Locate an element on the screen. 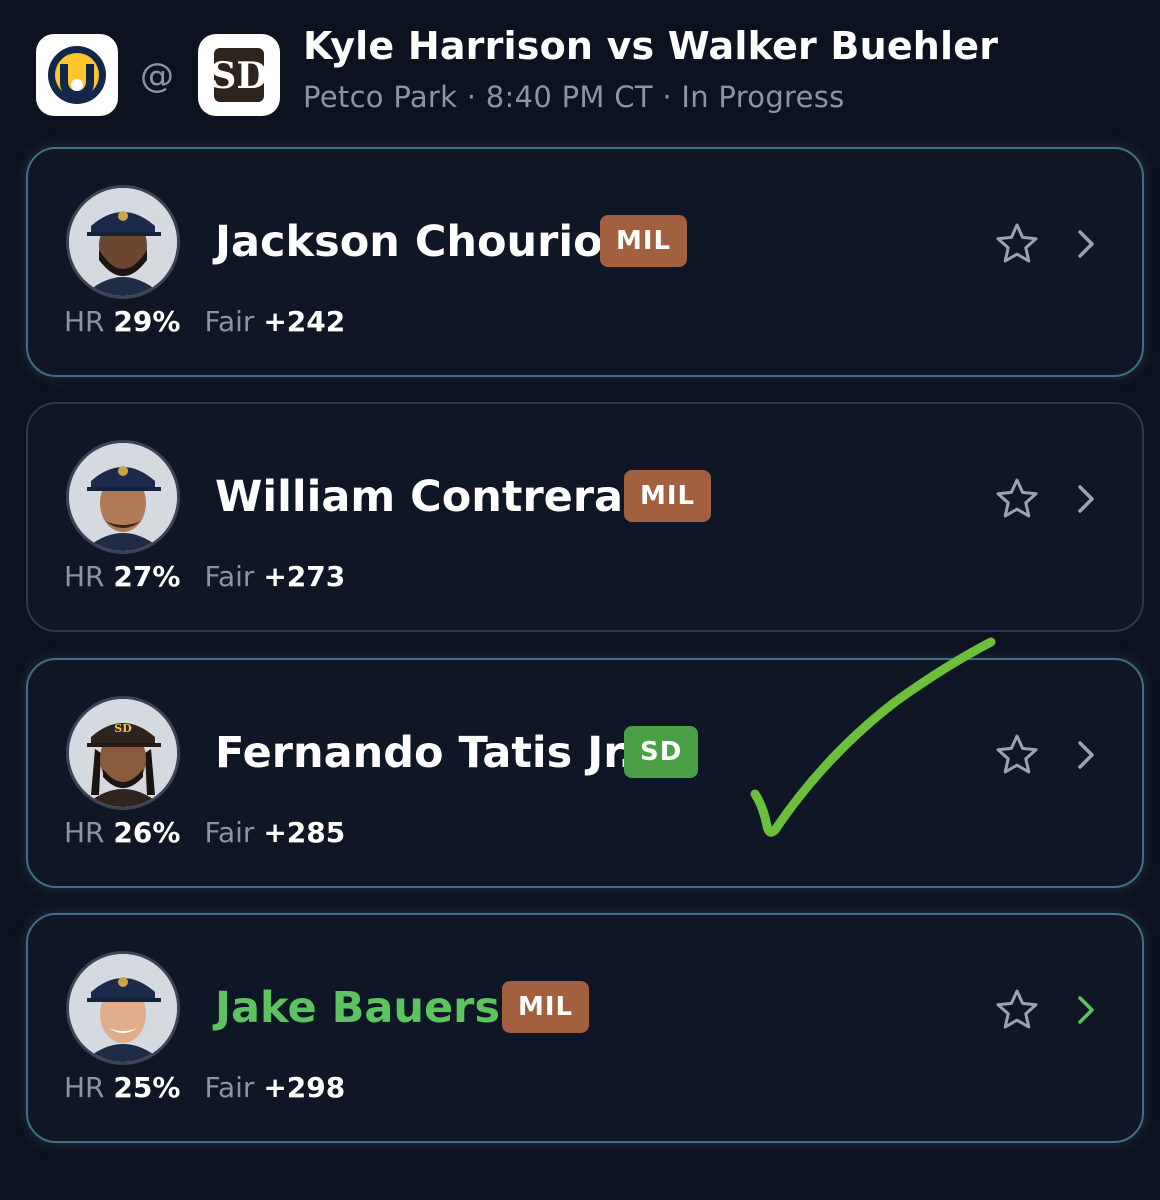 The width and height of the screenshot is (1160, 1200). player-stats: HR 29% Fair +242 is located at coordinates (204, 321).